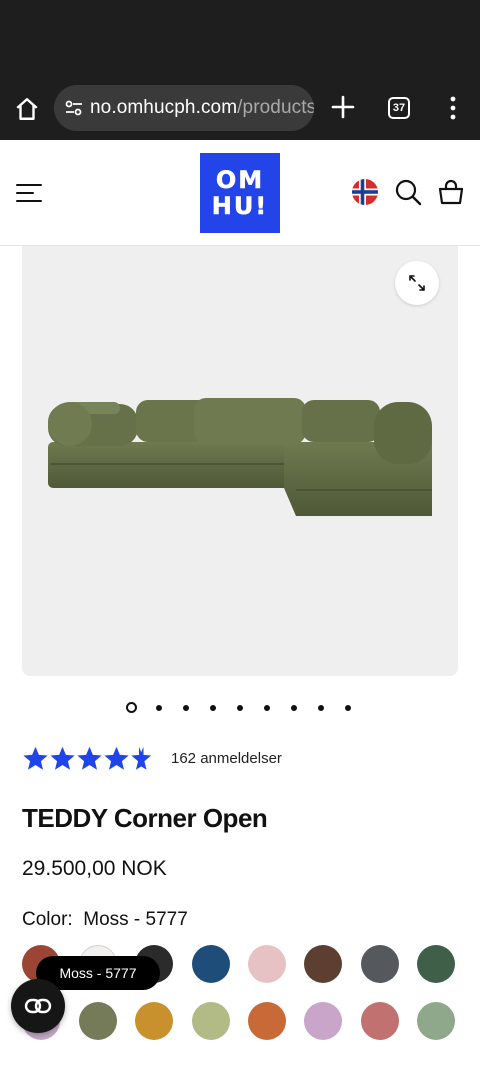 The height and width of the screenshot is (1071, 480). I want to click on omhu-logo: OM HU!, so click(240, 193).